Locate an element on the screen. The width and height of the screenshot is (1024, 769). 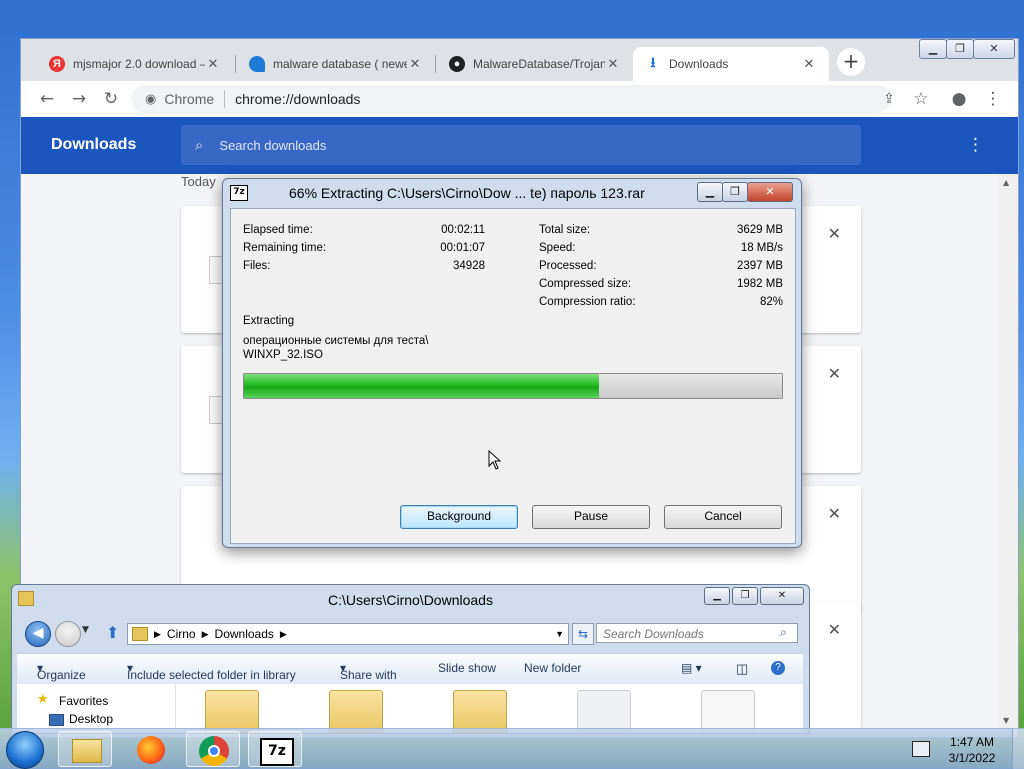
search-placeholder: Search downloads is located at coordinates (273, 145).